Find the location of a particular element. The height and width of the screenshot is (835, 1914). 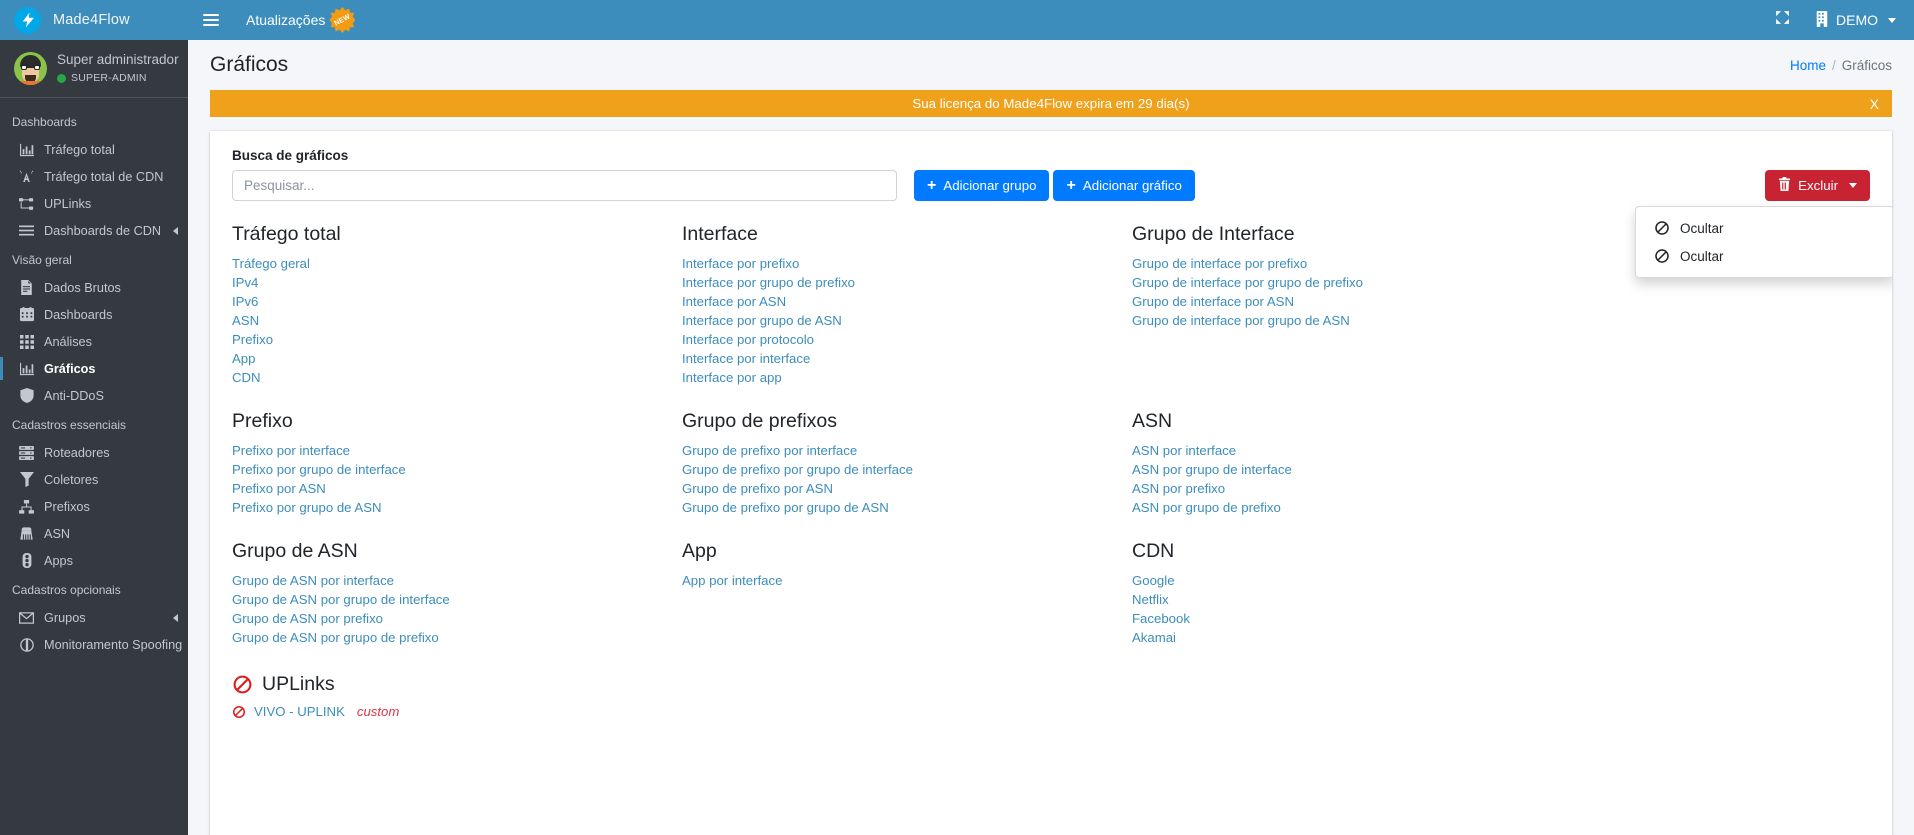

sidebar-item-label: Tráfego total is located at coordinates (79, 149).